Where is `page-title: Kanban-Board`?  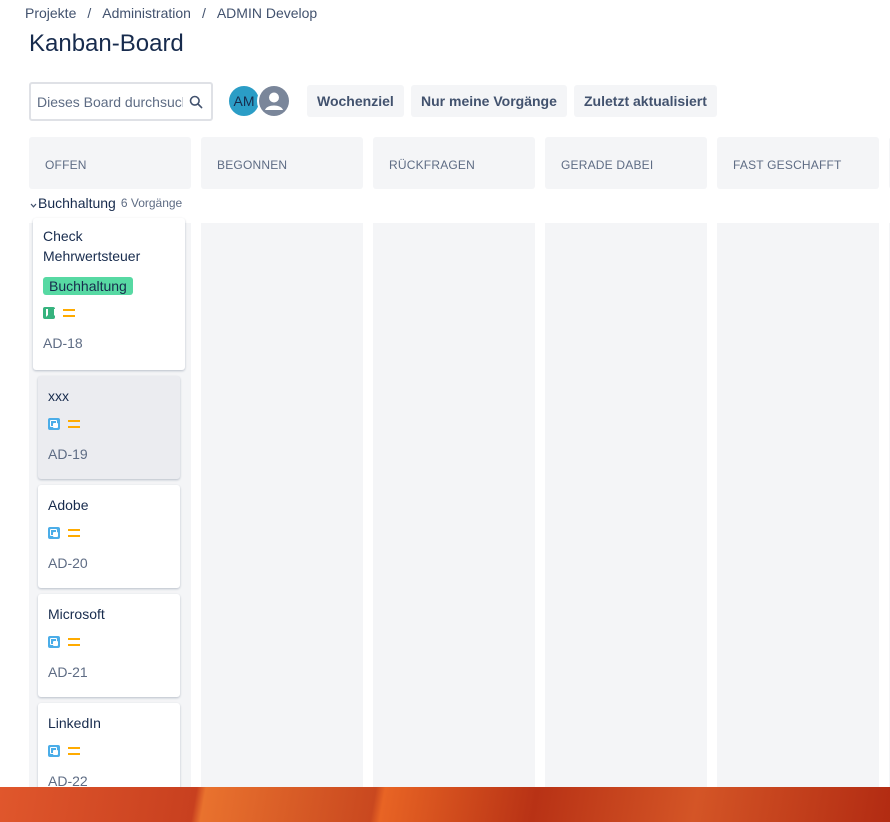
page-title: Kanban-Board is located at coordinates (106, 43).